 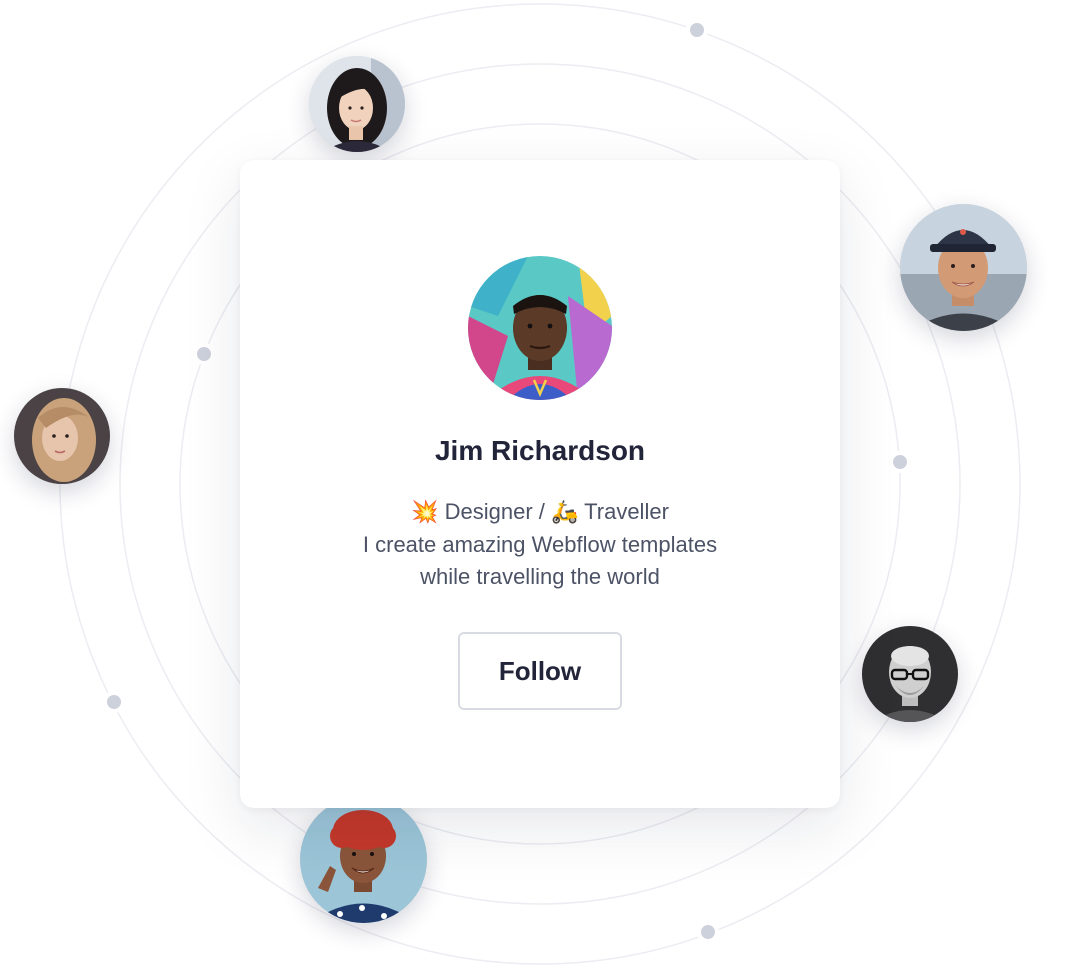 What do you see at coordinates (626, 511) in the screenshot?
I see `bio-role-traveller: Traveller` at bounding box center [626, 511].